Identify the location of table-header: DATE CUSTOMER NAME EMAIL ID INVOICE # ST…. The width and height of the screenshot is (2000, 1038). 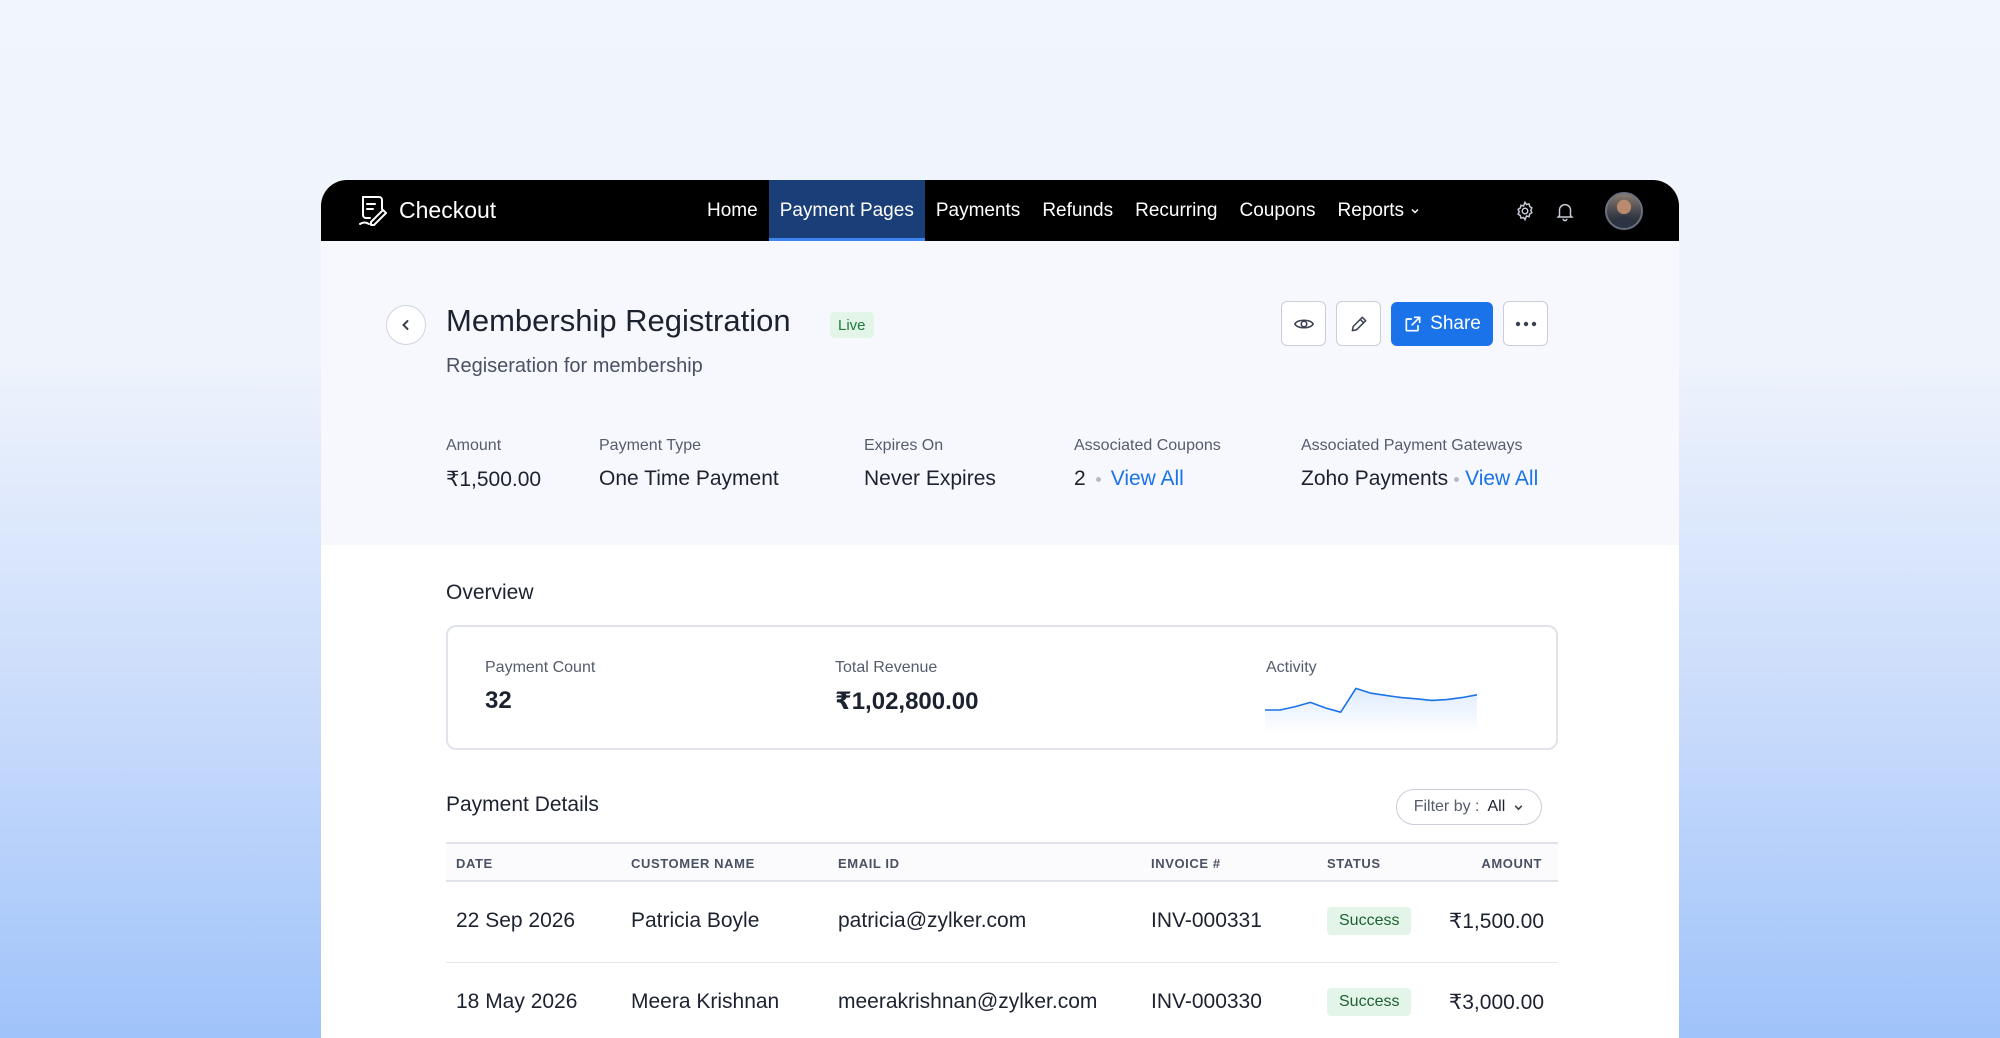
(1002, 862).